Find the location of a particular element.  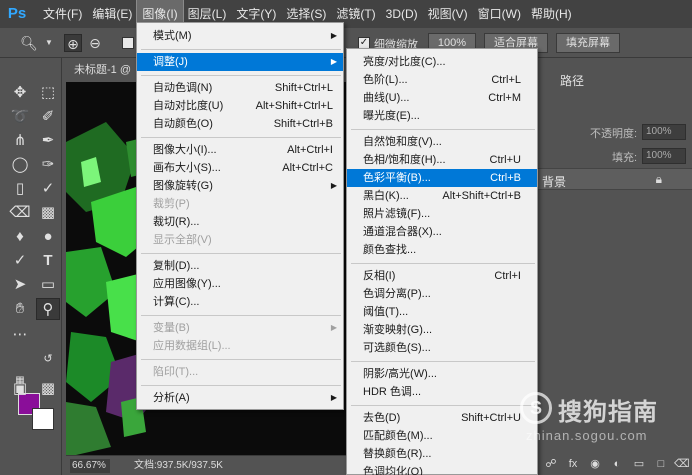

sogou-logo-icon: S is located at coordinates (536, 408).